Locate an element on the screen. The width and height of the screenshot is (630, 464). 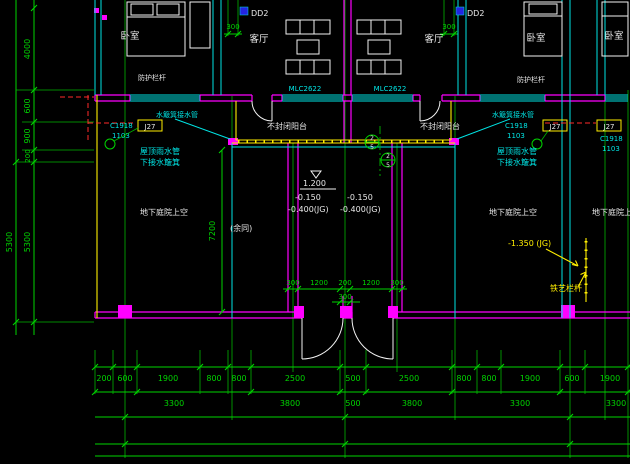
dim-r1-1: 600 is located at coordinates (124, 378).